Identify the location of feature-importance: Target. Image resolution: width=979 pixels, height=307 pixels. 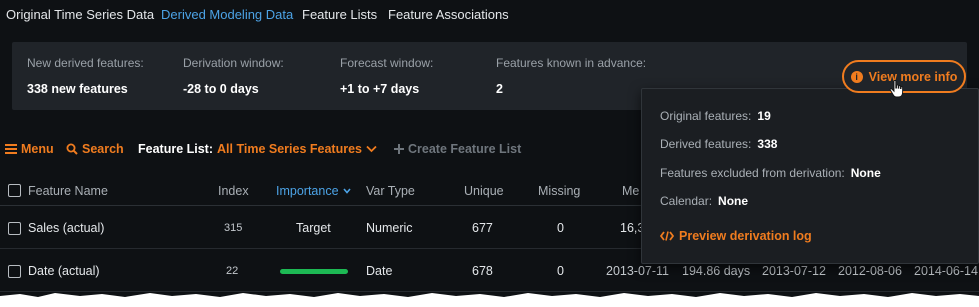
(313, 228).